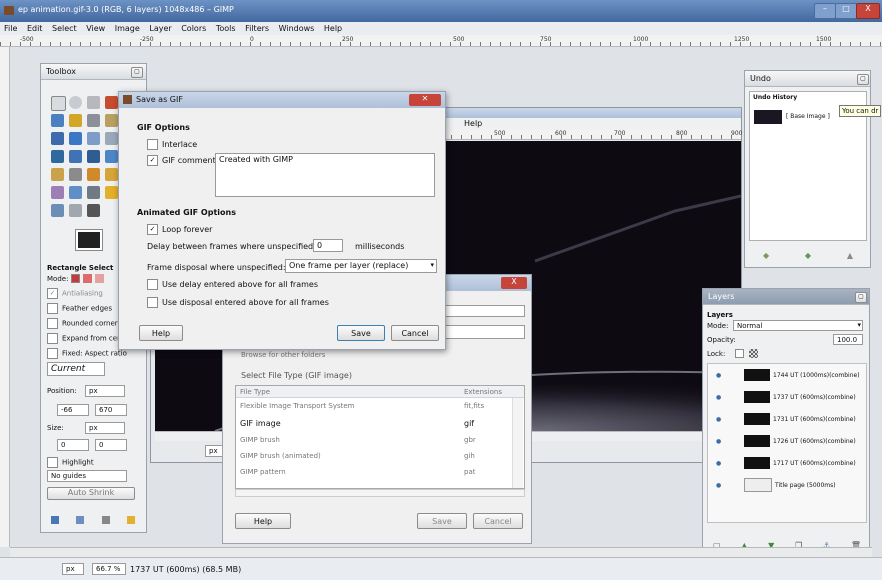 The width and height of the screenshot is (882, 580). What do you see at coordinates (863, 79) in the screenshot?
I see `undo-close-button: ▢` at bounding box center [863, 79].